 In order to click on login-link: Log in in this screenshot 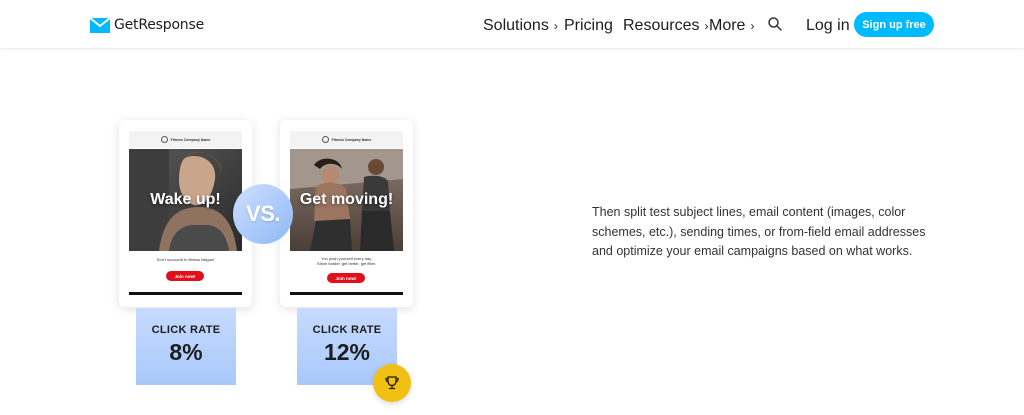, I will do `click(828, 26)`.